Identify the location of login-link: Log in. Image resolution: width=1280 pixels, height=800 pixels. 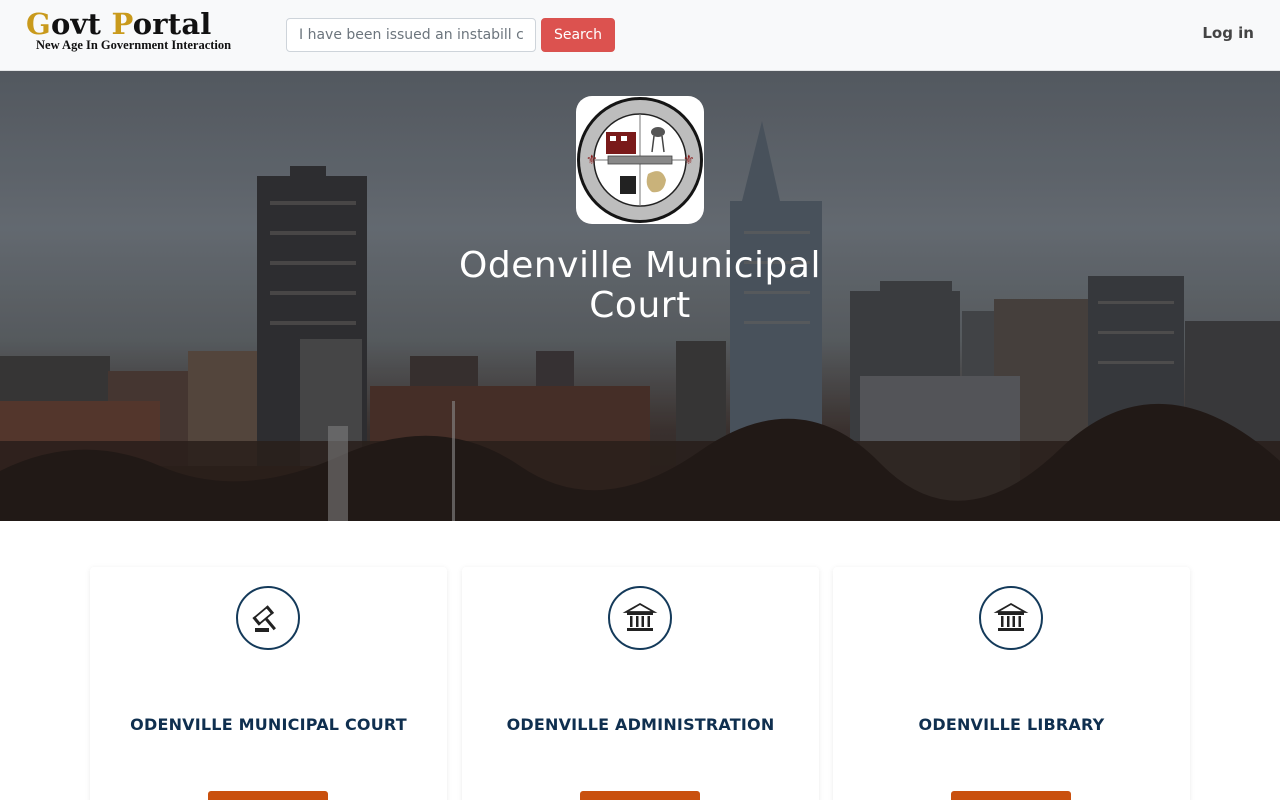
(1228, 33).